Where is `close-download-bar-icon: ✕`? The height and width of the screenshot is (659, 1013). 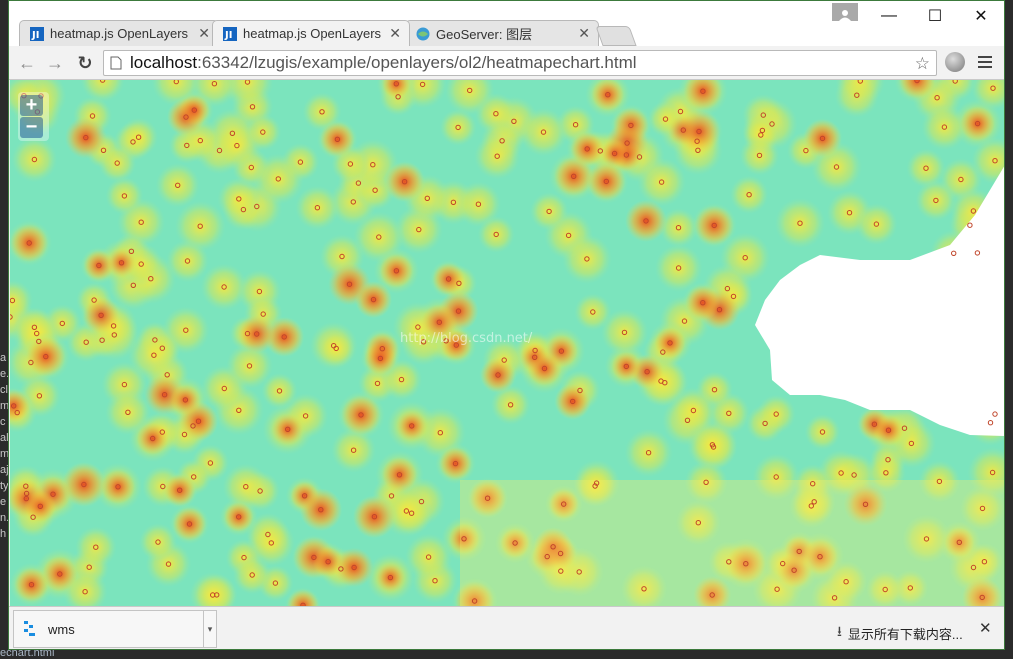 close-download-bar-icon: ✕ is located at coordinates (985, 628).